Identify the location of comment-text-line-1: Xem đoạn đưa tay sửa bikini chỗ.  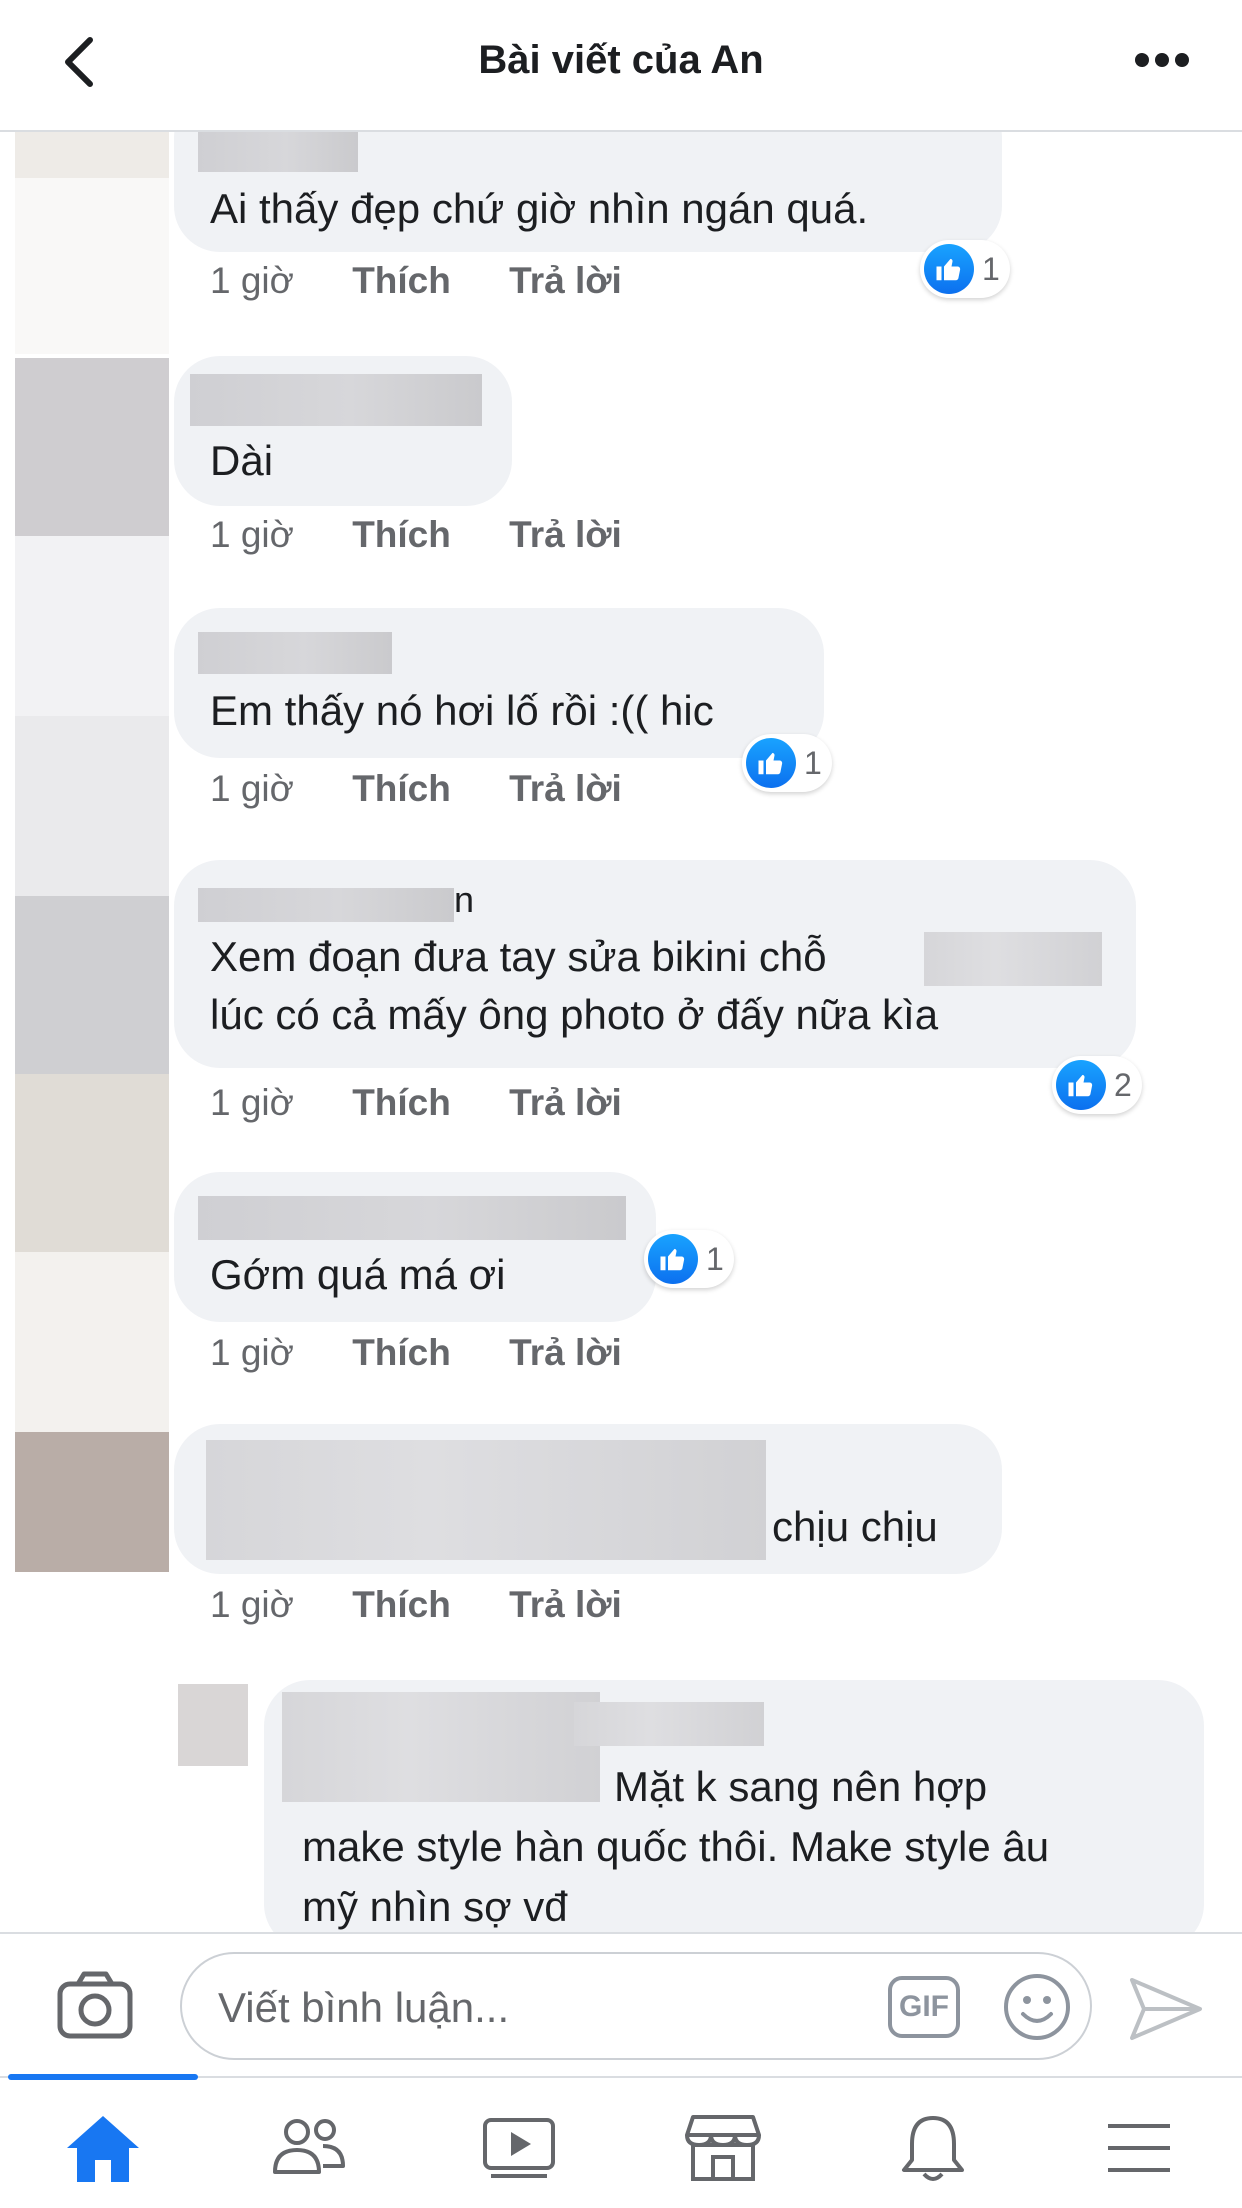
(518, 956).